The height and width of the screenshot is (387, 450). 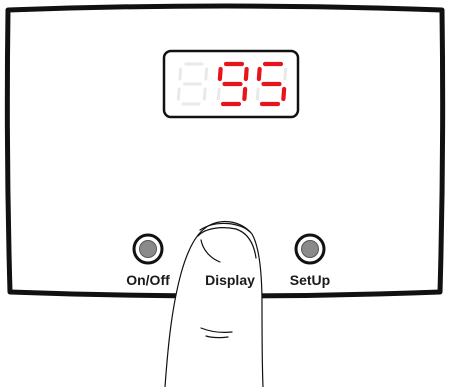 What do you see at coordinates (284, 94) in the screenshot?
I see `digit-3-segment-c` at bounding box center [284, 94].